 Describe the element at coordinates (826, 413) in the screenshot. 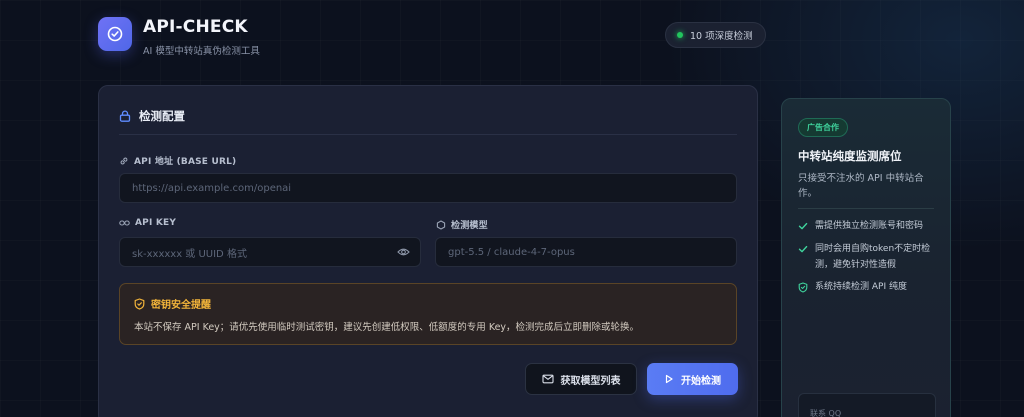

I see `contact-qq-label: 联系 QQ` at that location.